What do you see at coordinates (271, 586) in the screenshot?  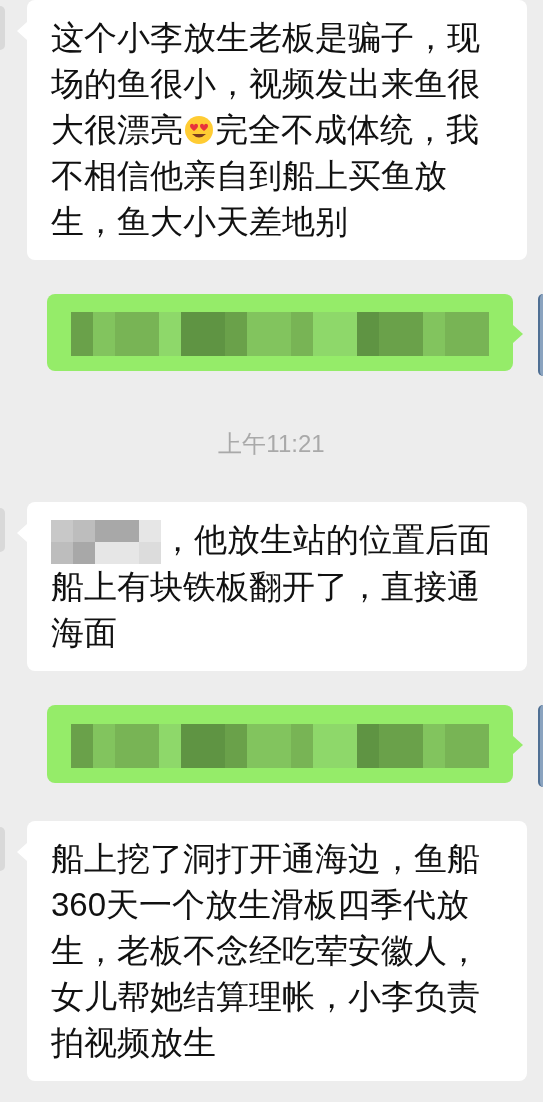 I see `message-text: ，他放生站的位置后面船上有块铁板翻开了，直接通海面` at bounding box center [271, 586].